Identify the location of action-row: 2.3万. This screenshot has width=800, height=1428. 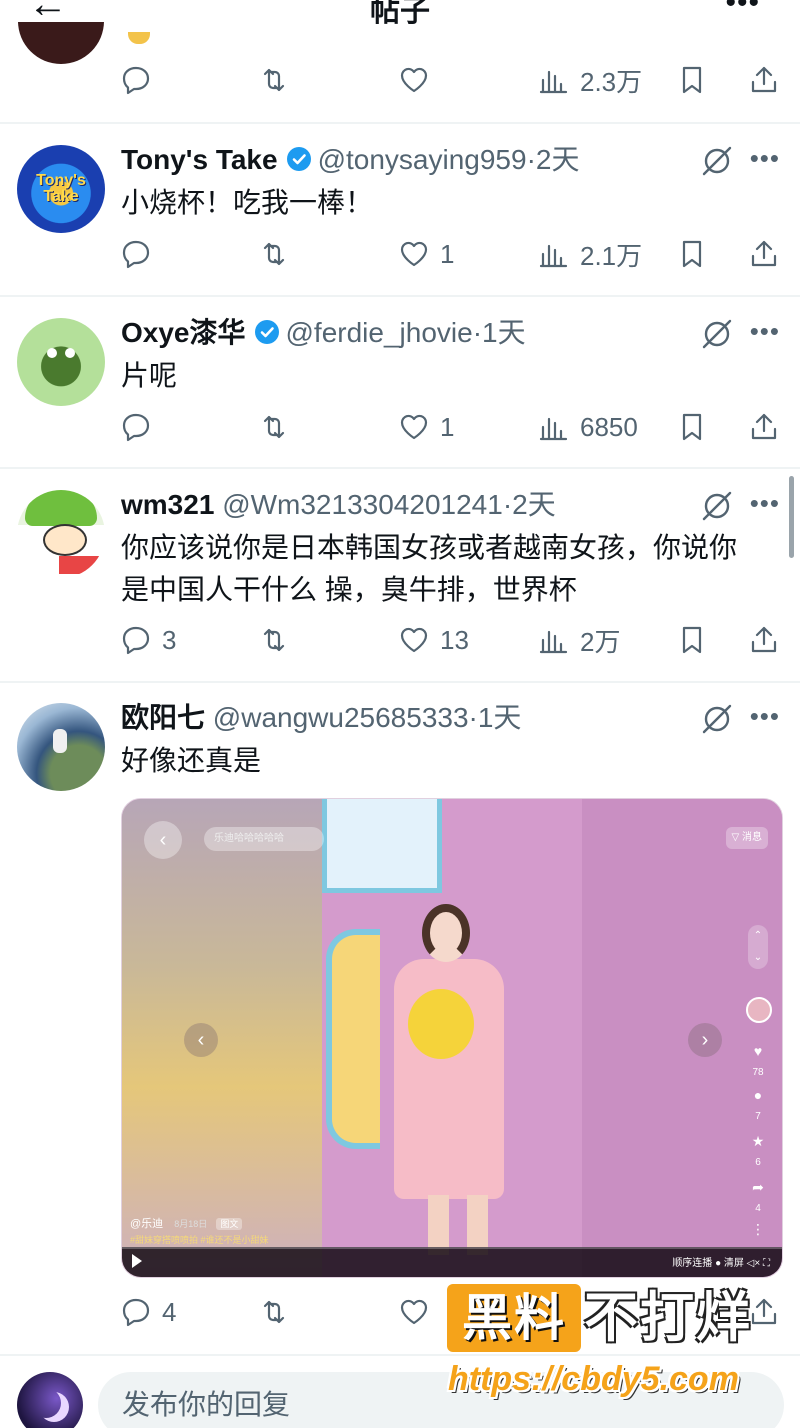
(453, 80).